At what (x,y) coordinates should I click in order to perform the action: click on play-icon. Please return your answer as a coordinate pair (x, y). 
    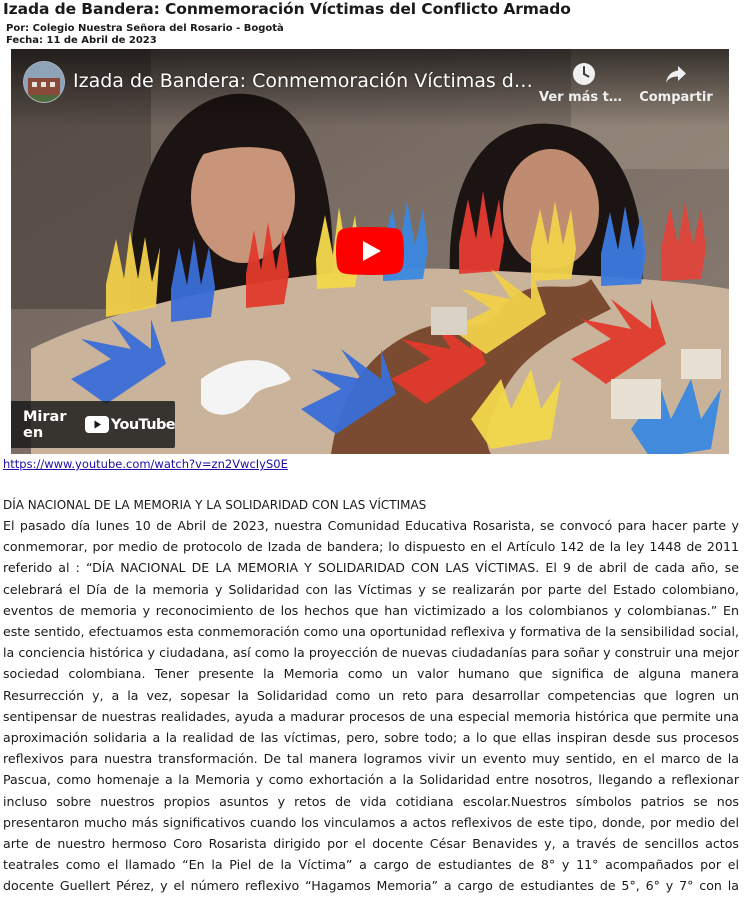
    Looking at the image, I should click on (370, 251).